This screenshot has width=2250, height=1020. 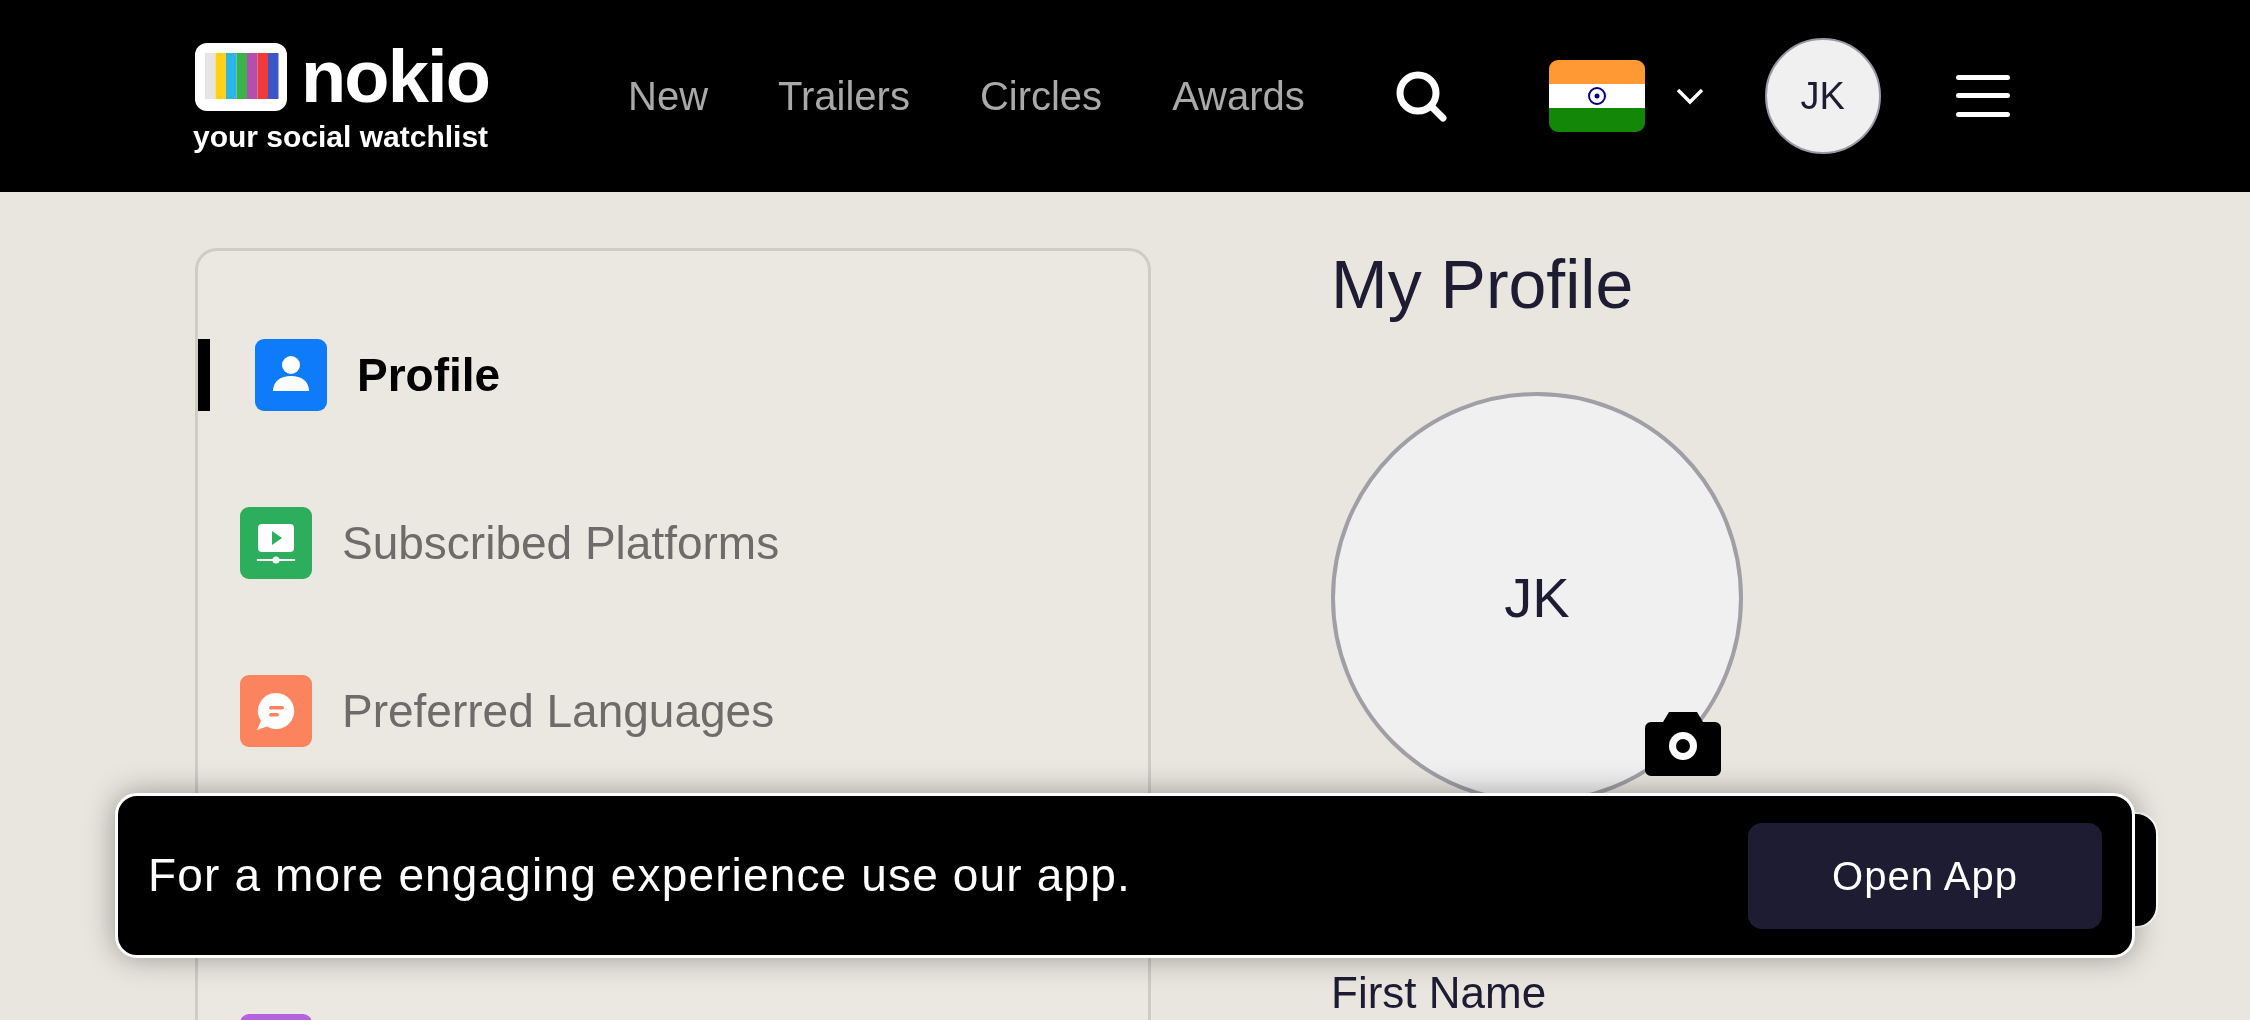 What do you see at coordinates (1982, 96) in the screenshot?
I see `menu-icon` at bounding box center [1982, 96].